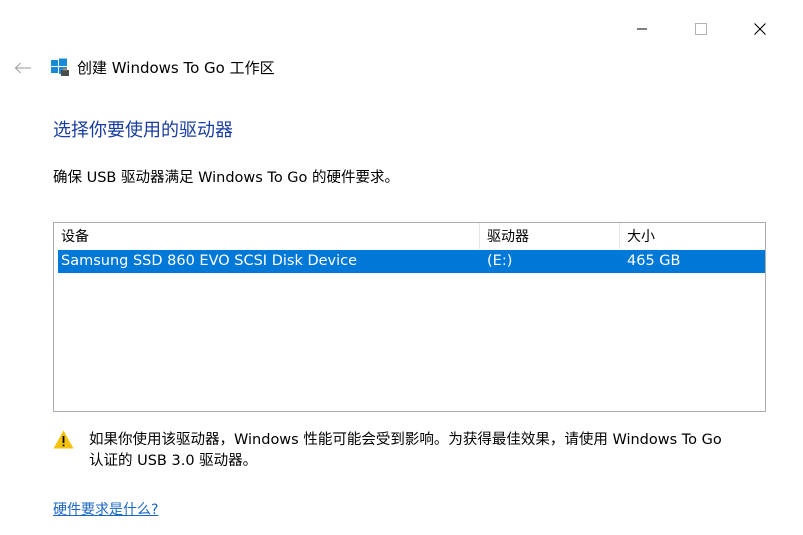 The image size is (803, 535). What do you see at coordinates (176, 68) in the screenshot?
I see `window-title: 创建 Windows To Go 工作区` at bounding box center [176, 68].